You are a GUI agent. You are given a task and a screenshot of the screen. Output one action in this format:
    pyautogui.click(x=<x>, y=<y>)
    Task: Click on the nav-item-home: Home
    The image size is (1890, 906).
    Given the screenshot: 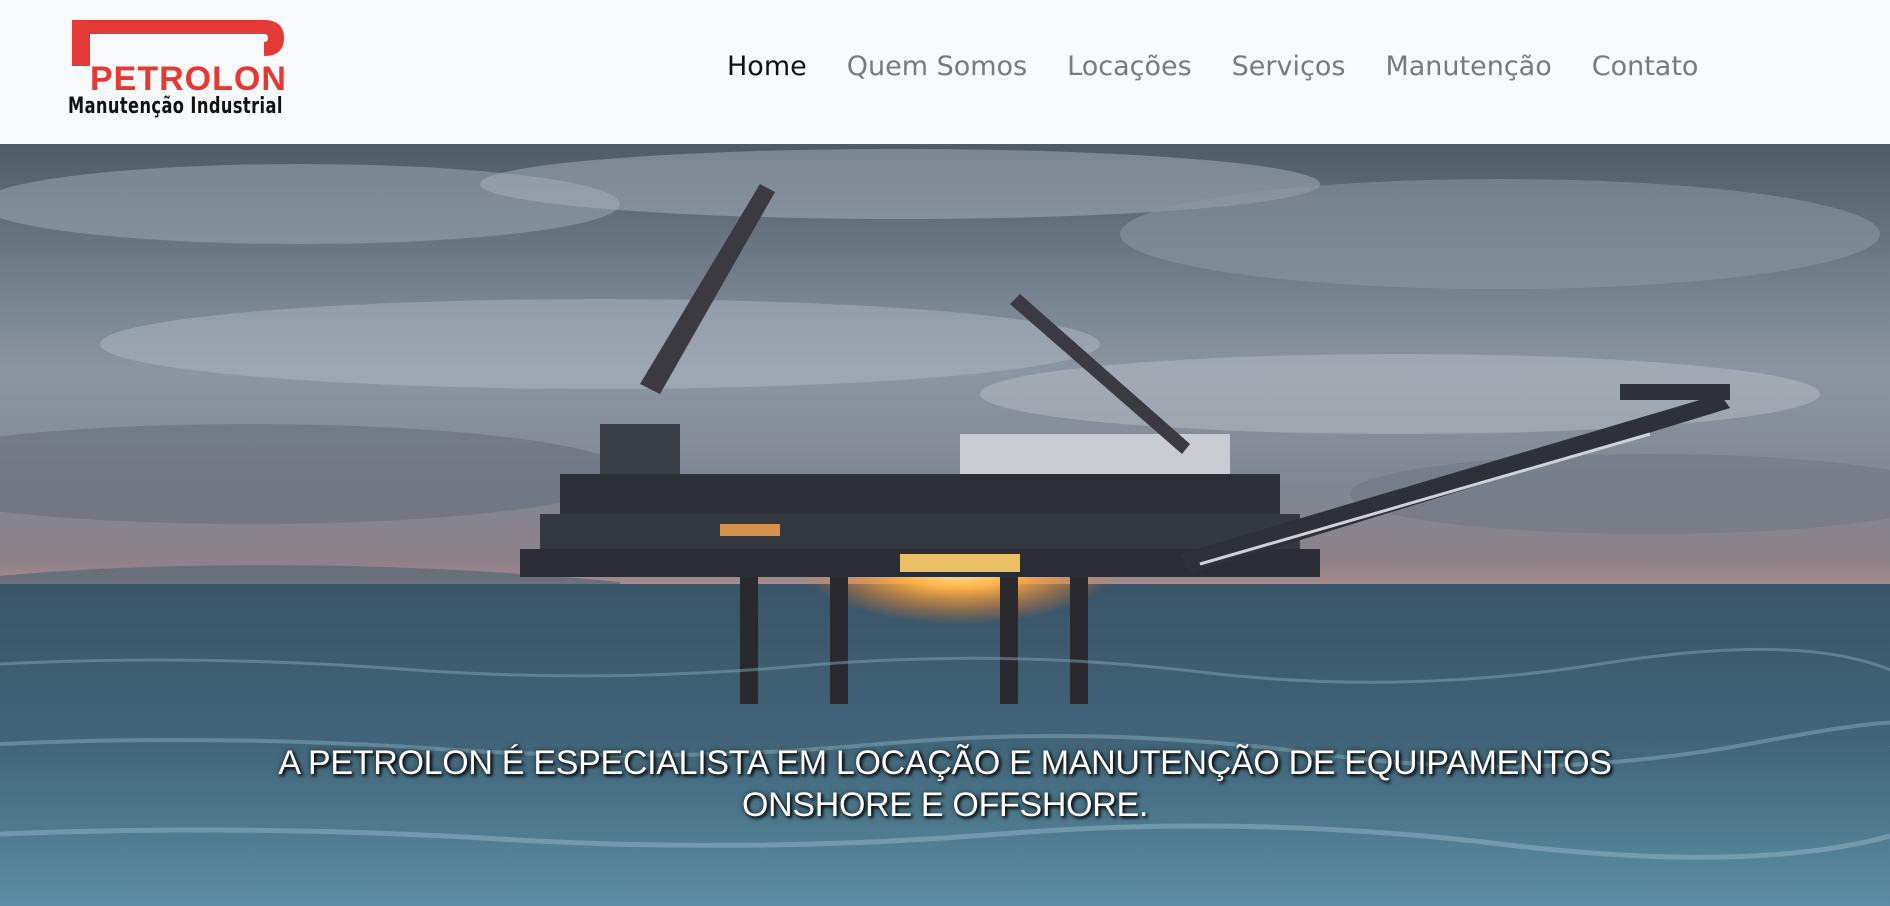 What is the action you would take?
    pyautogui.click(x=767, y=69)
    